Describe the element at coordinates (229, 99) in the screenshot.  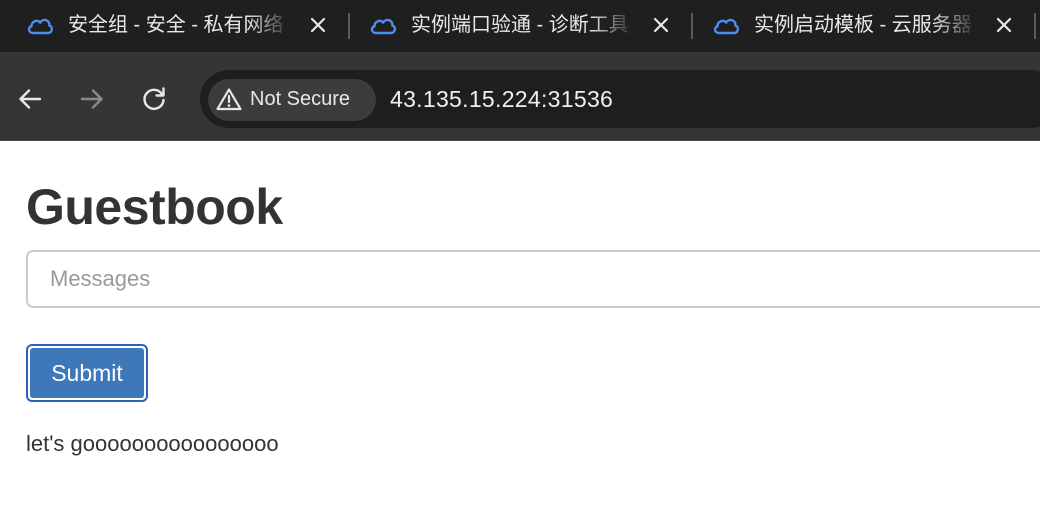
I see `warning-triangle-icon` at that location.